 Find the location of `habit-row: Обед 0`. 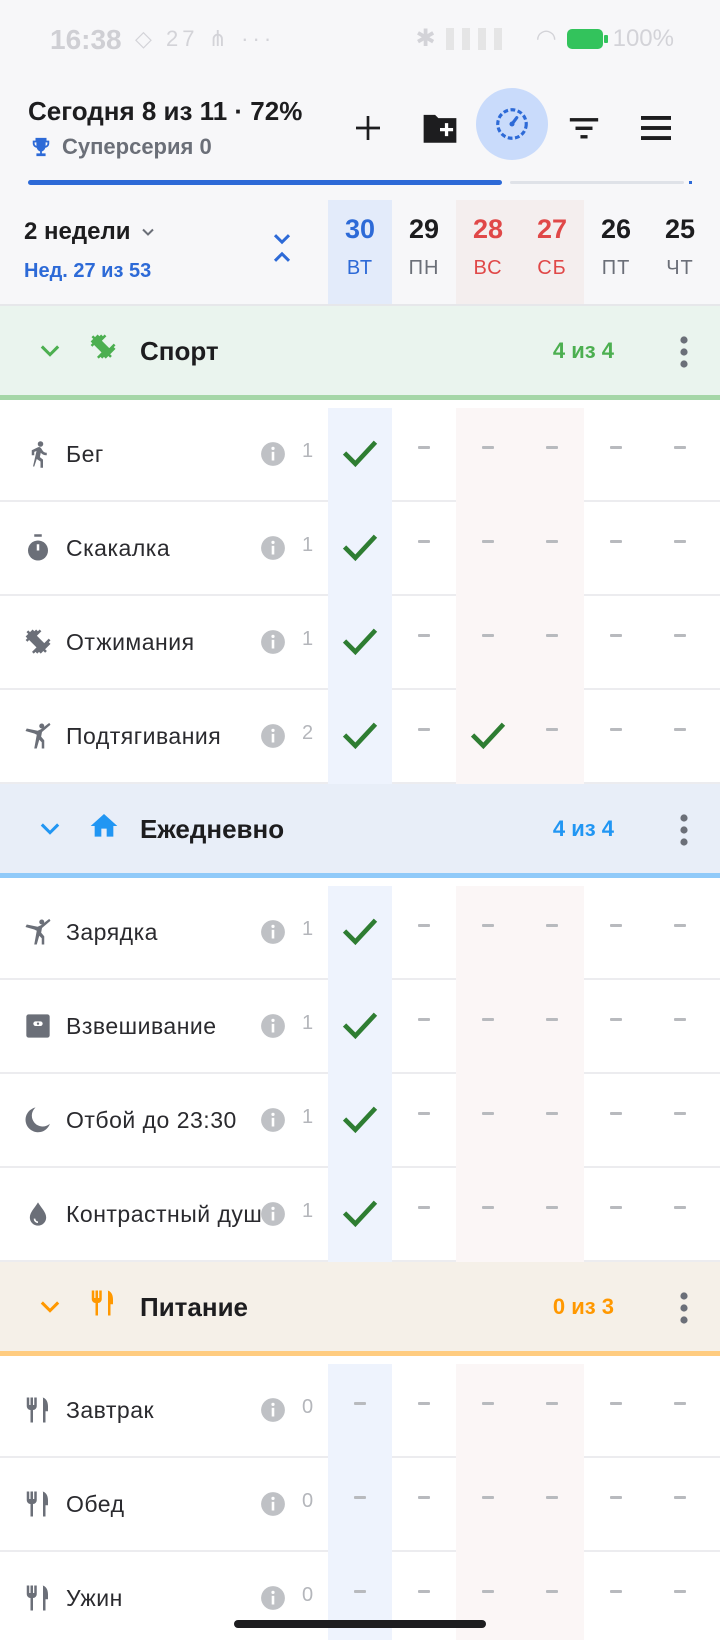

habit-row: Обед 0 is located at coordinates (360, 1505).